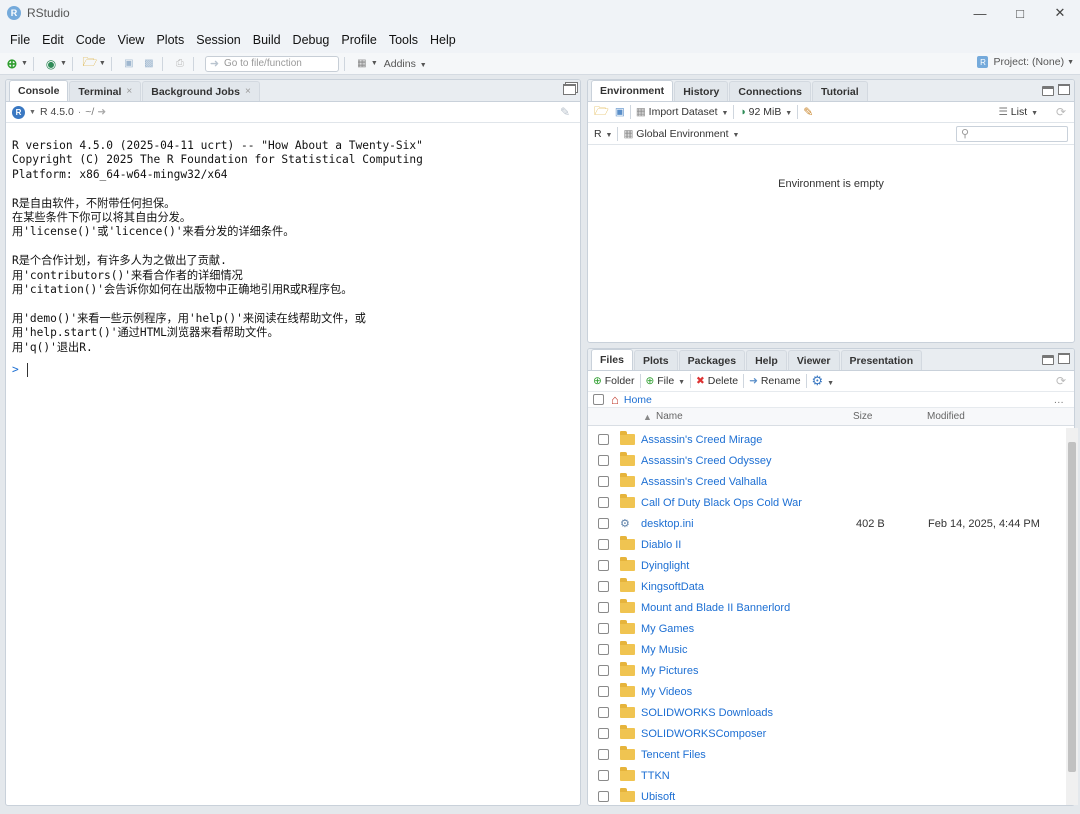  What do you see at coordinates (51, 64) in the screenshot?
I see `new-project-icon: ◉` at bounding box center [51, 64].